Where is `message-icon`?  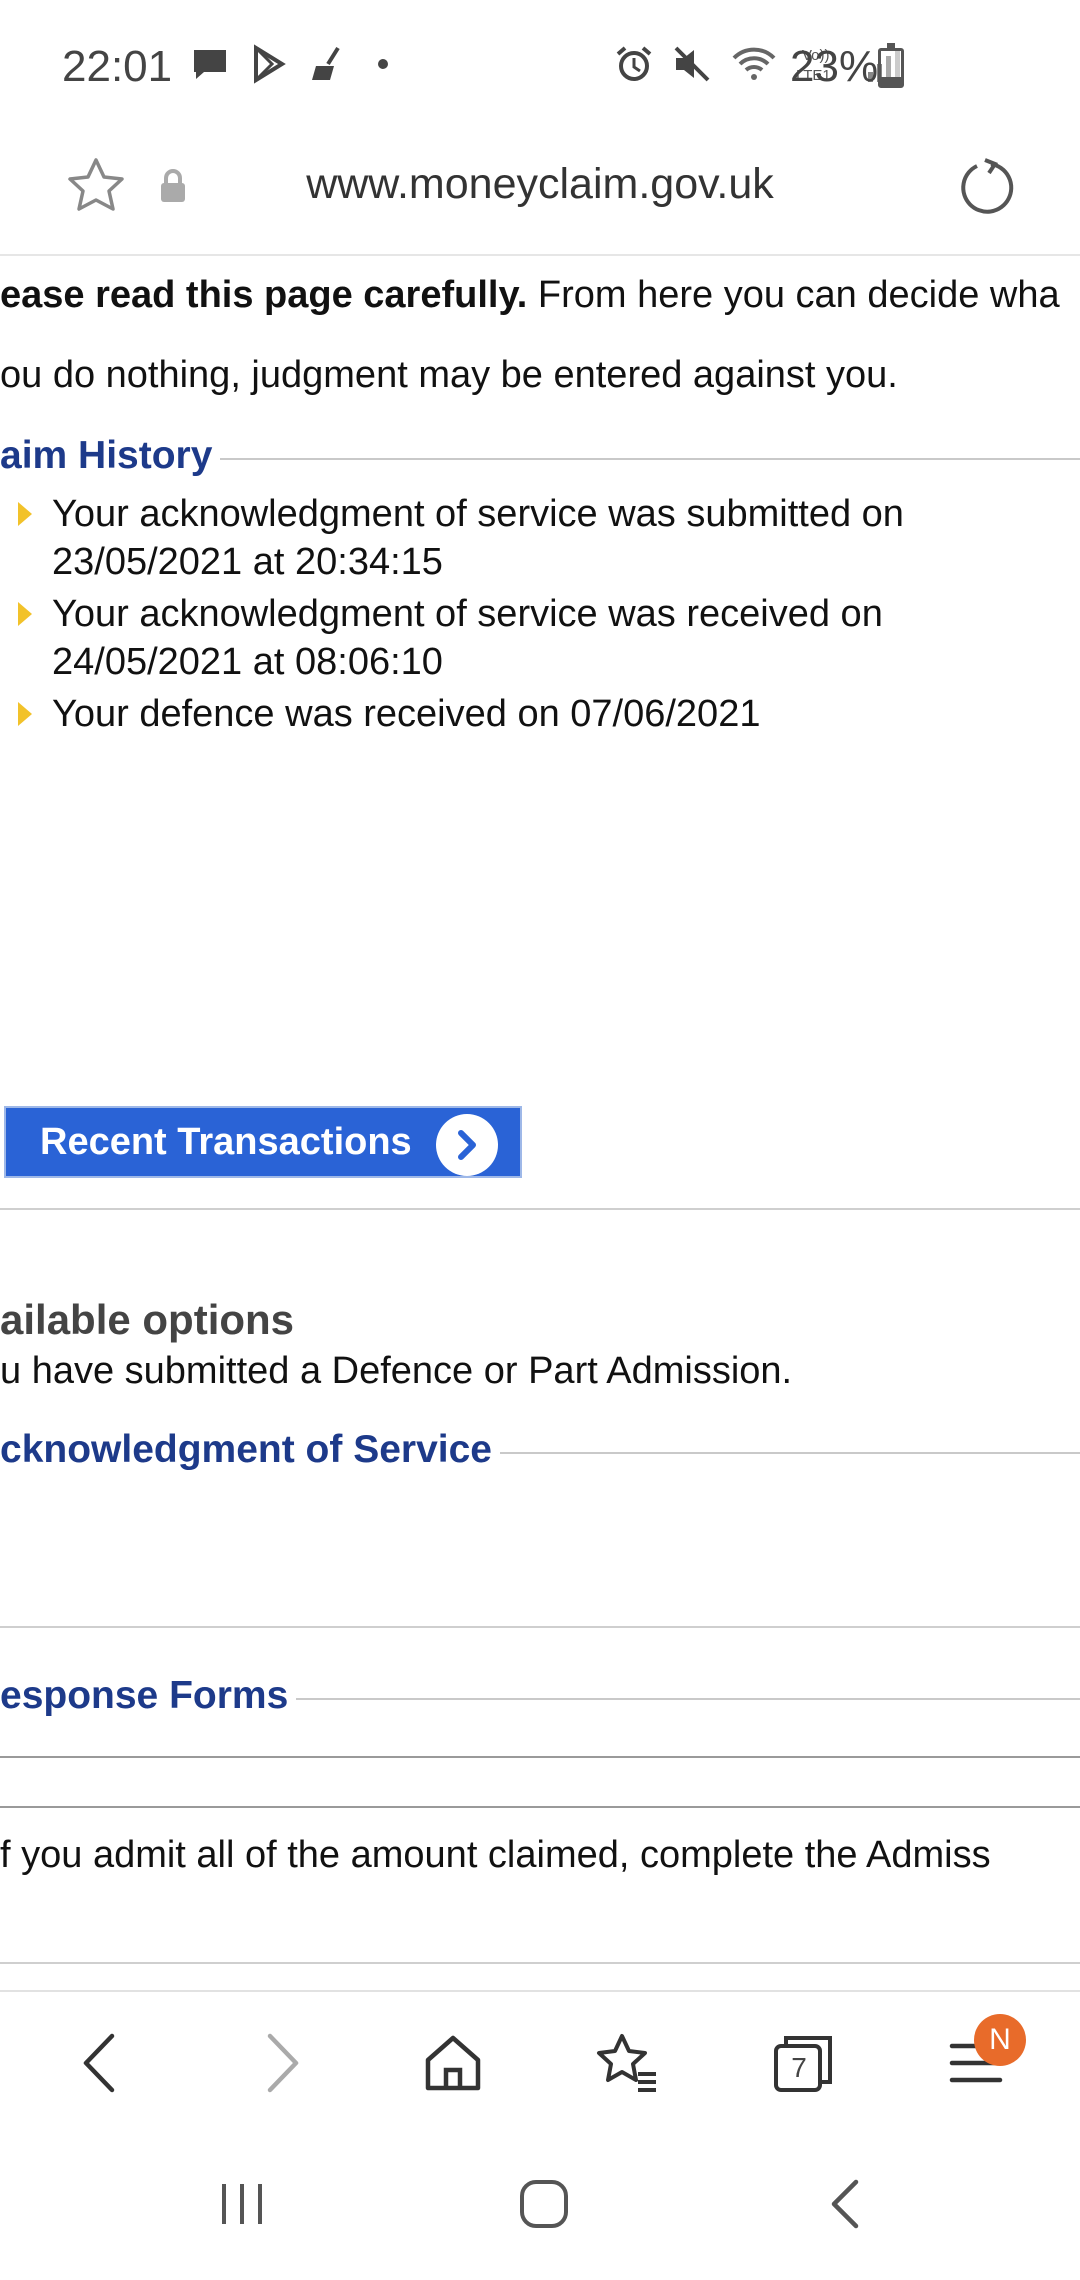
message-icon is located at coordinates (210, 64).